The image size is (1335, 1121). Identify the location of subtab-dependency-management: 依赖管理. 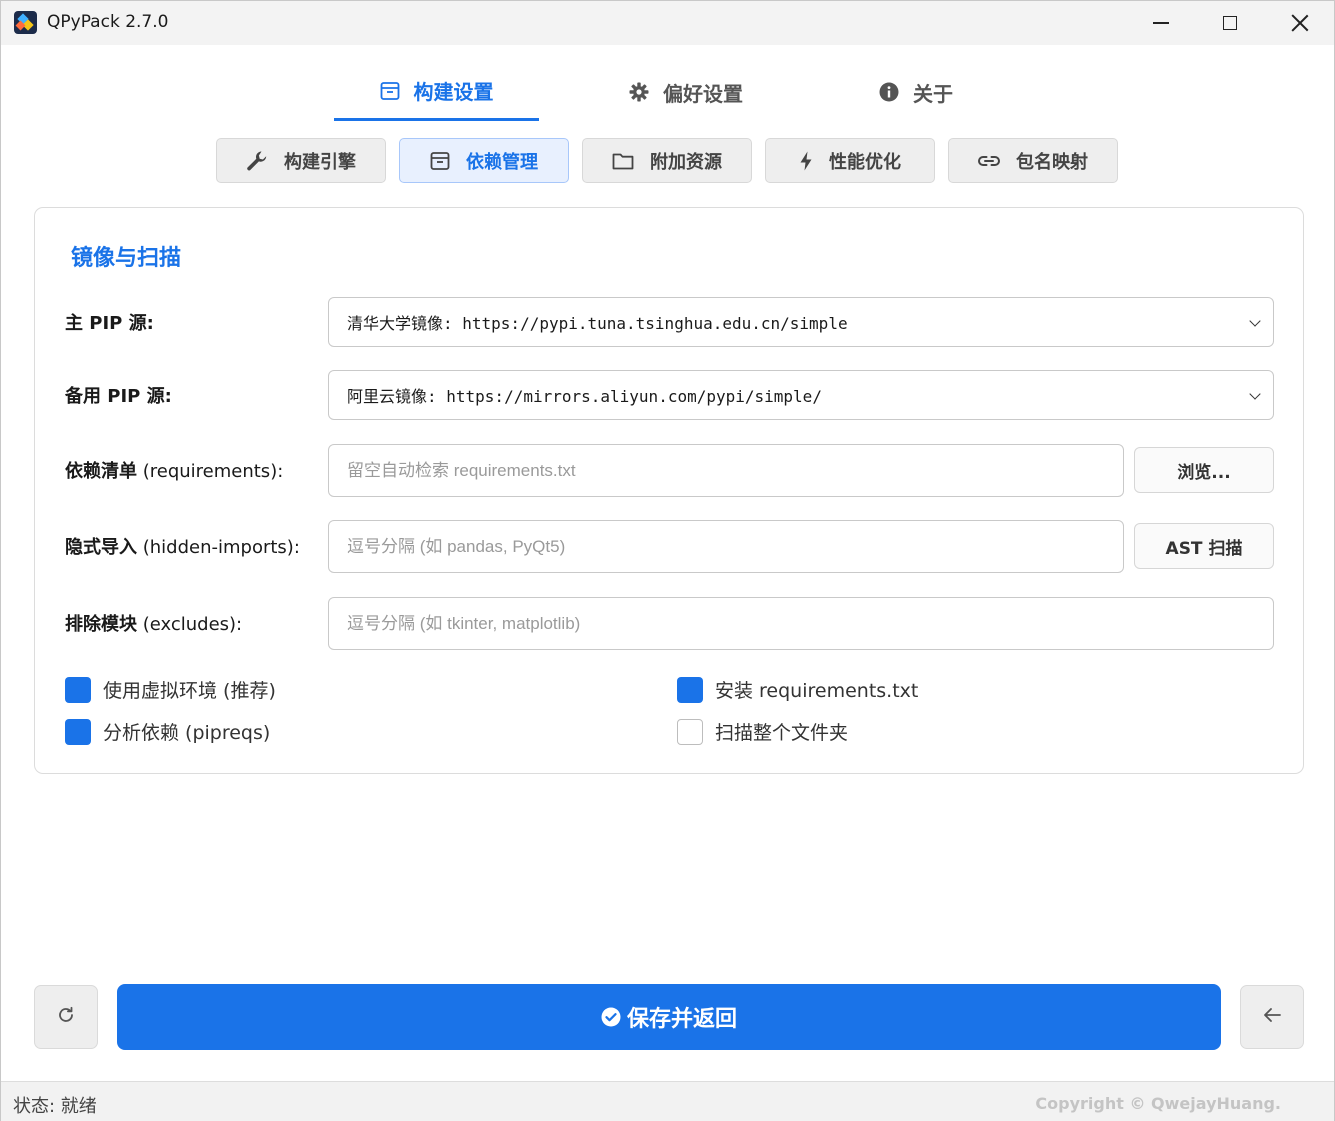
(484, 160).